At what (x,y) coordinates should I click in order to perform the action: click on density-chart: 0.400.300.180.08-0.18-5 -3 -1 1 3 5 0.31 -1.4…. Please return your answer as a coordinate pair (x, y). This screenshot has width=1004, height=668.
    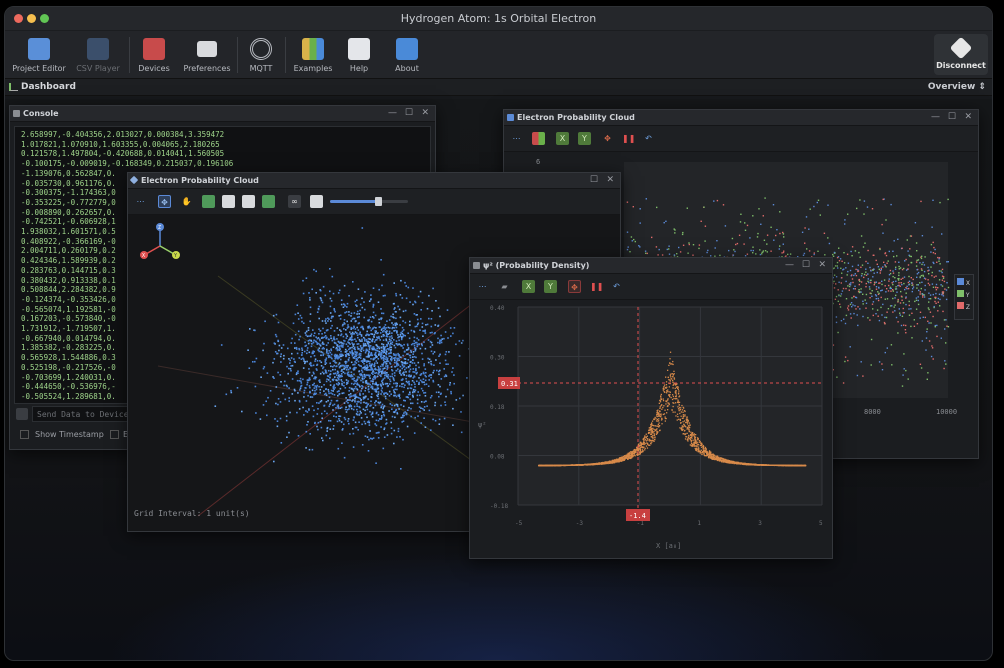
    Looking at the image, I should click on (651, 430).